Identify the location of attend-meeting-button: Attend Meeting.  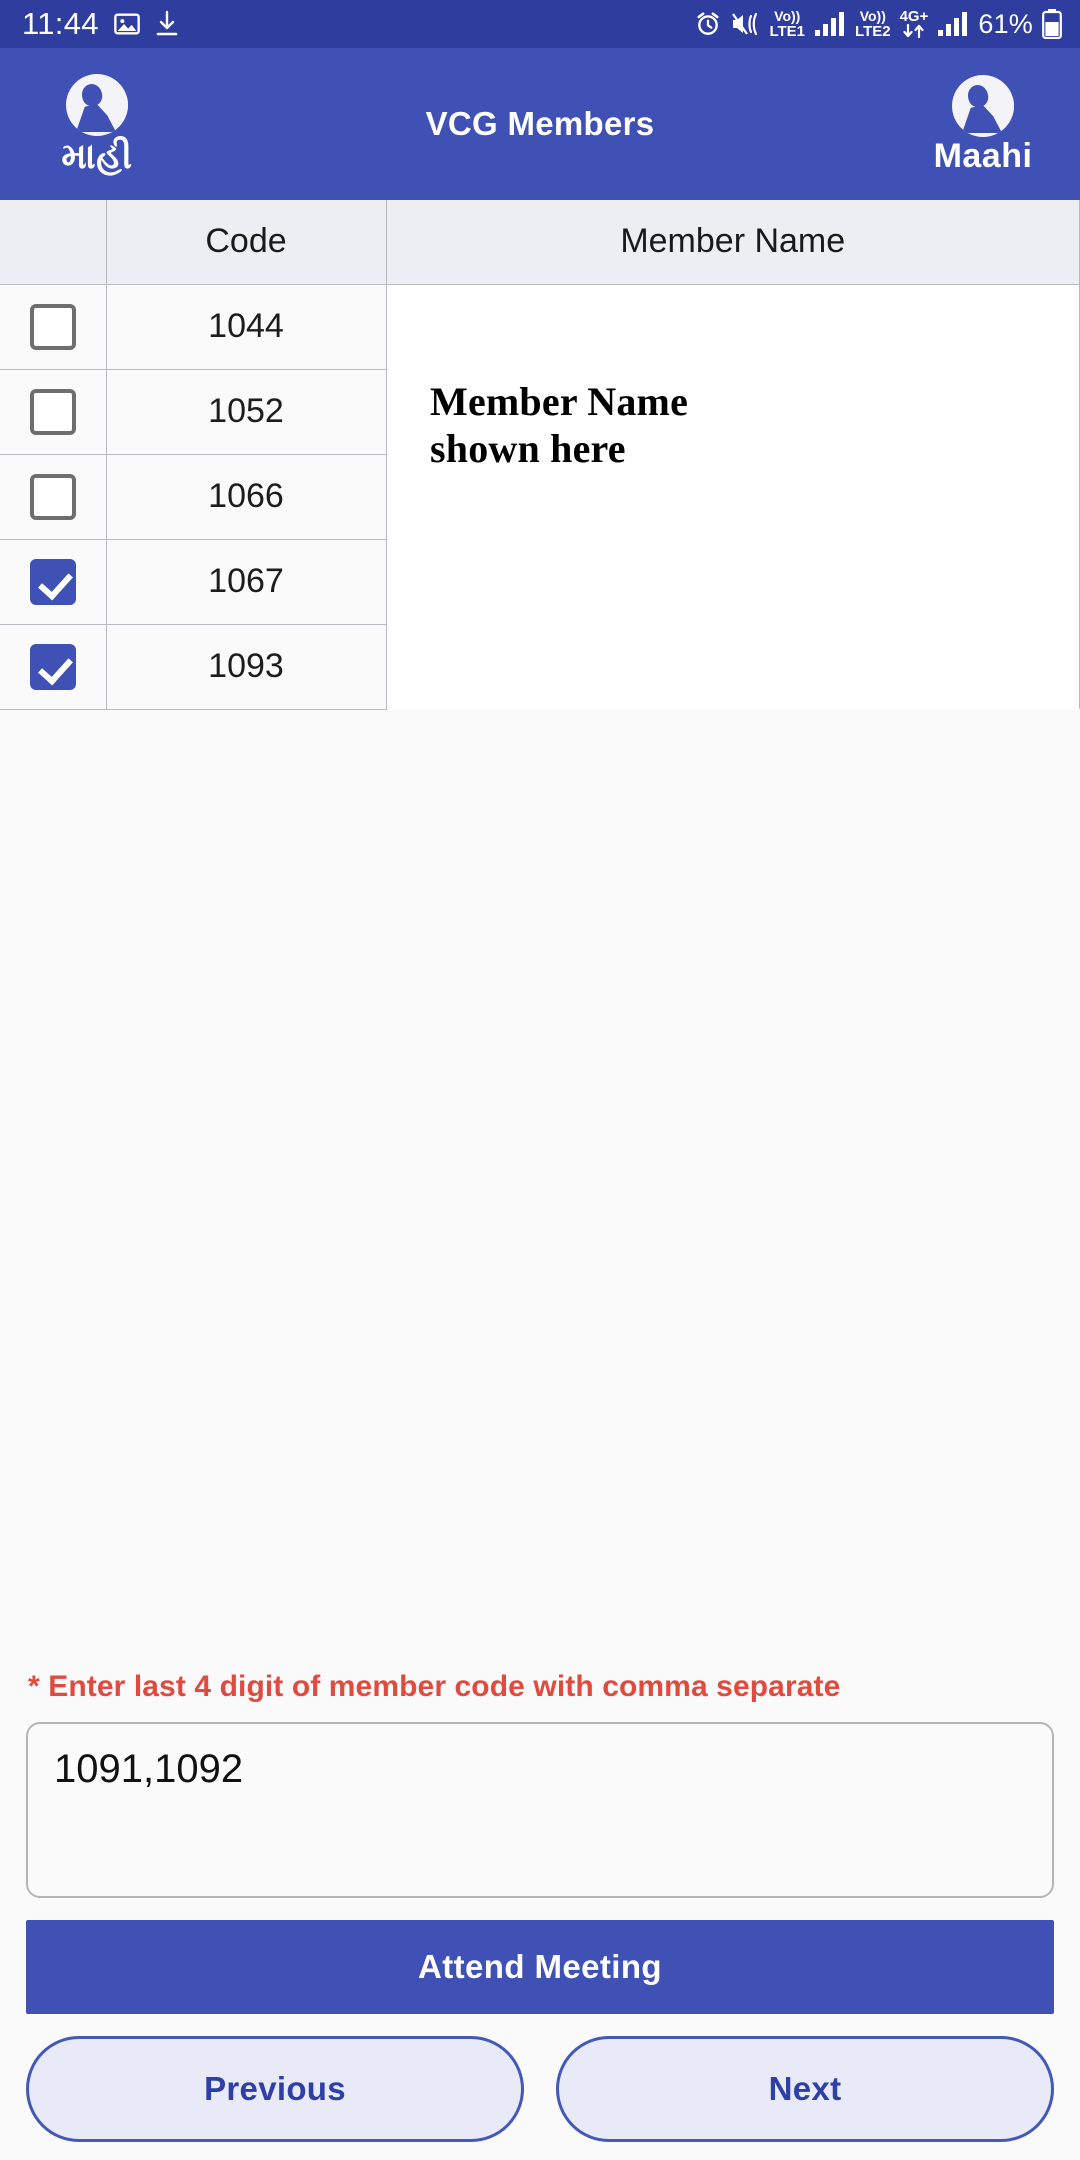
(540, 1967).